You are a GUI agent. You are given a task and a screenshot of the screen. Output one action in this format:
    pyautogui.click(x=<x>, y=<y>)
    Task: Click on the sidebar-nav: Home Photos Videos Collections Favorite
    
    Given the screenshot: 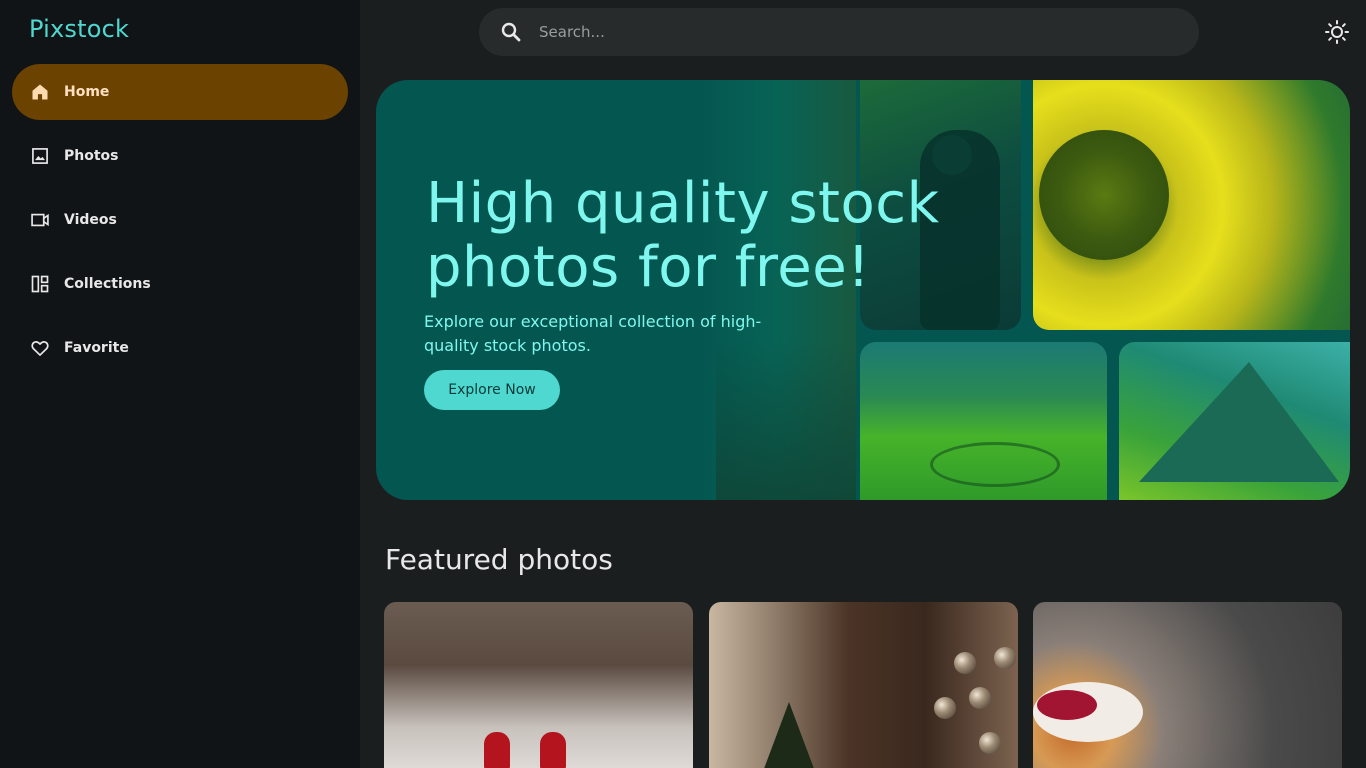 What is the action you would take?
    pyautogui.click(x=180, y=224)
    